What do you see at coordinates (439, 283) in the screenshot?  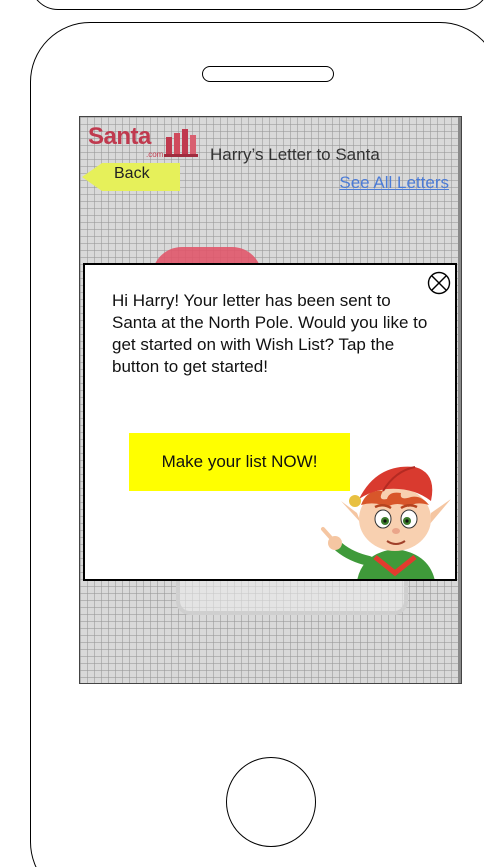 I see `close-icon` at bounding box center [439, 283].